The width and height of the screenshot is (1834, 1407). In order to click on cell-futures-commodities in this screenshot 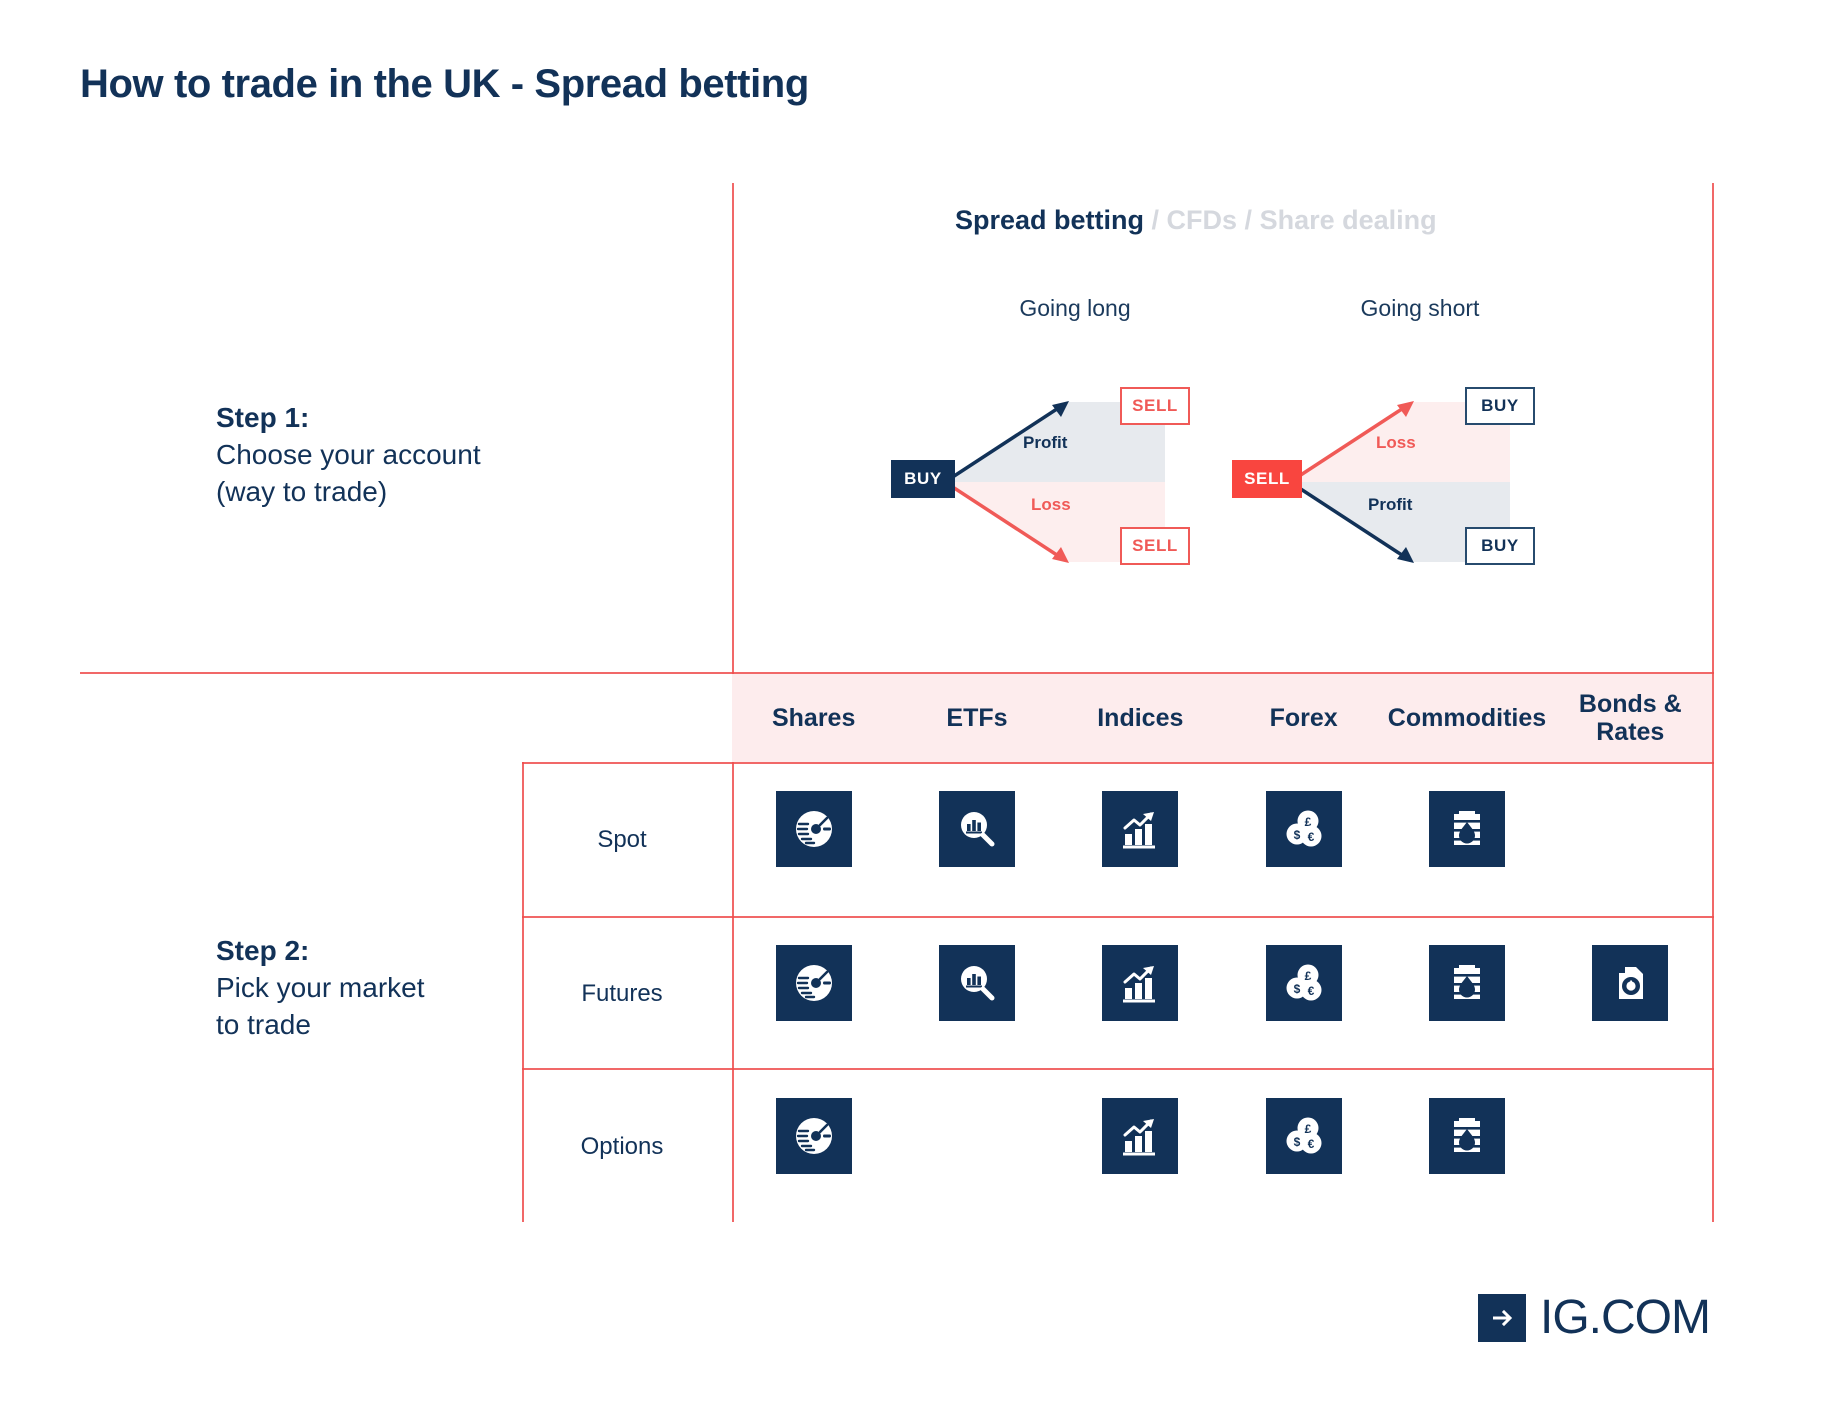, I will do `click(1466, 983)`.